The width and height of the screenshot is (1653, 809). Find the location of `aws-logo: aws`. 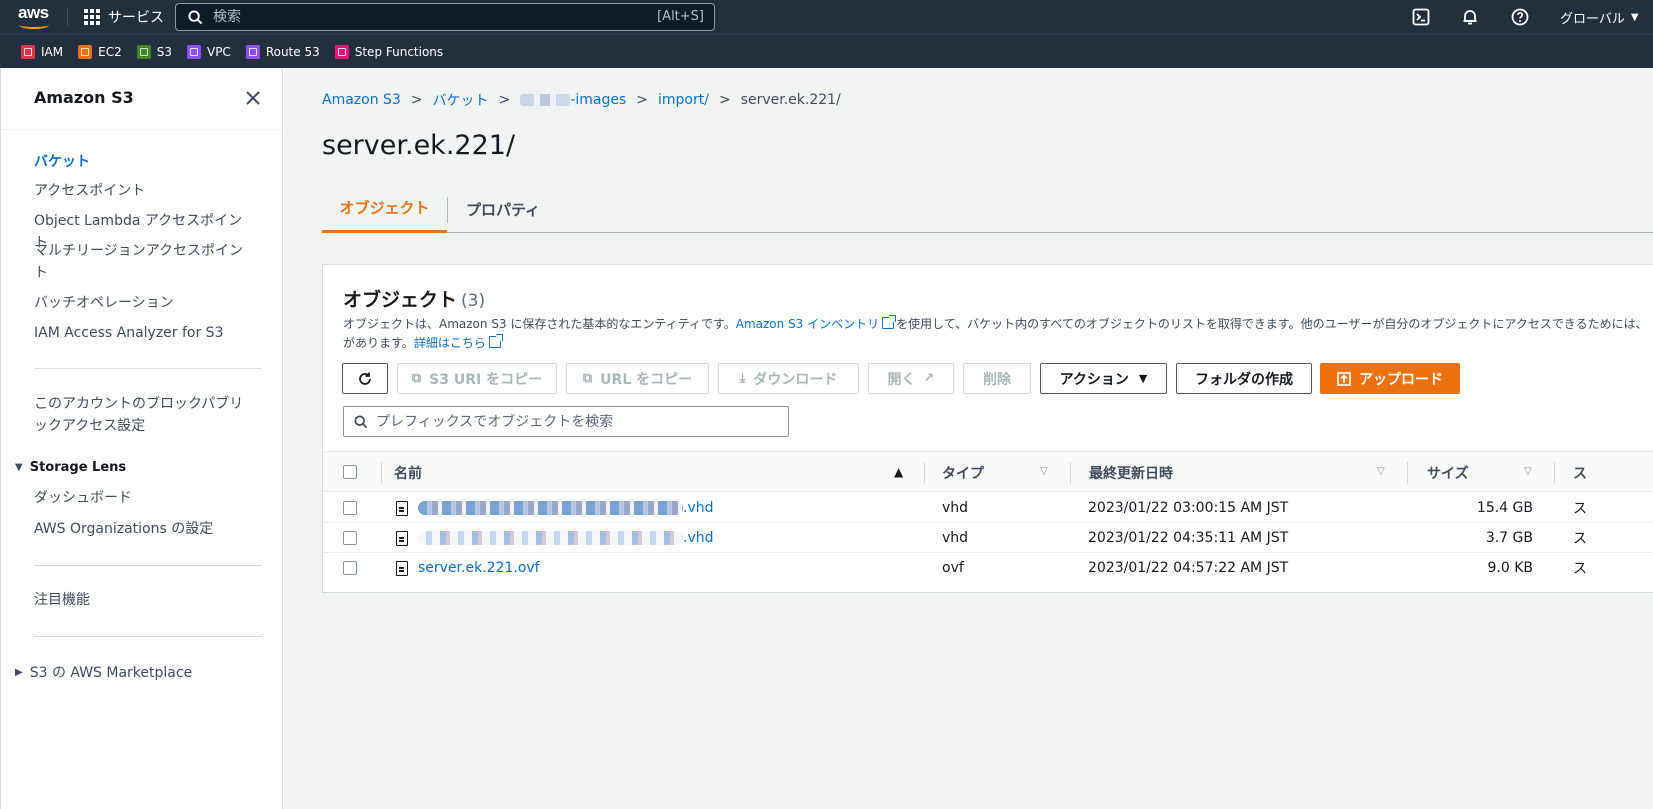

aws-logo: aws is located at coordinates (35, 16).